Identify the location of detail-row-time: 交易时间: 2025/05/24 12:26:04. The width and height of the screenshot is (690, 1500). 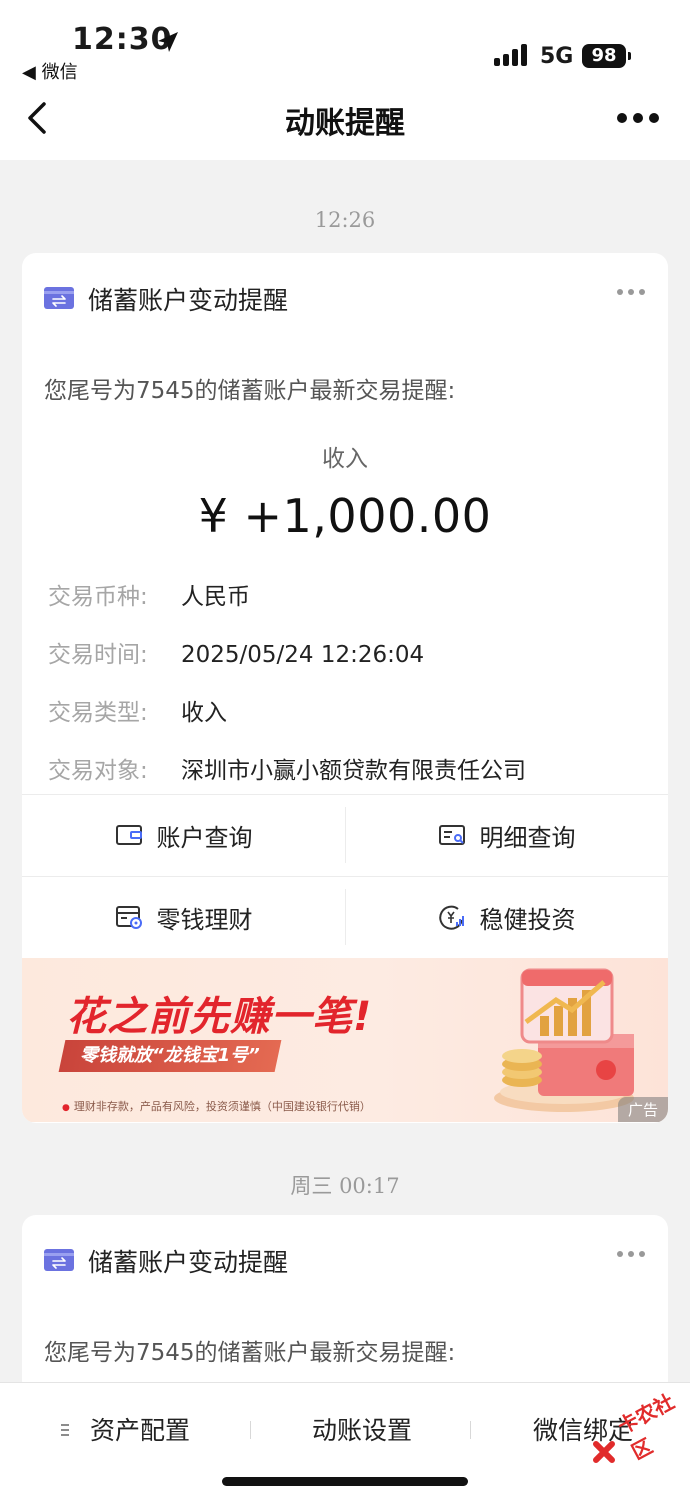
(236, 652).